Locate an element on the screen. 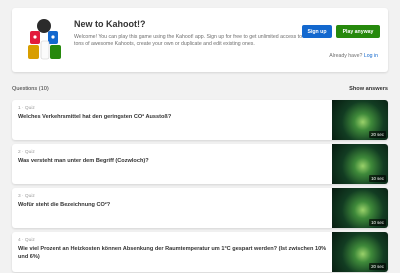 Image resolution: width=400 pixels, height=273 pixels. login-prefix: Already have? is located at coordinates (346, 56).